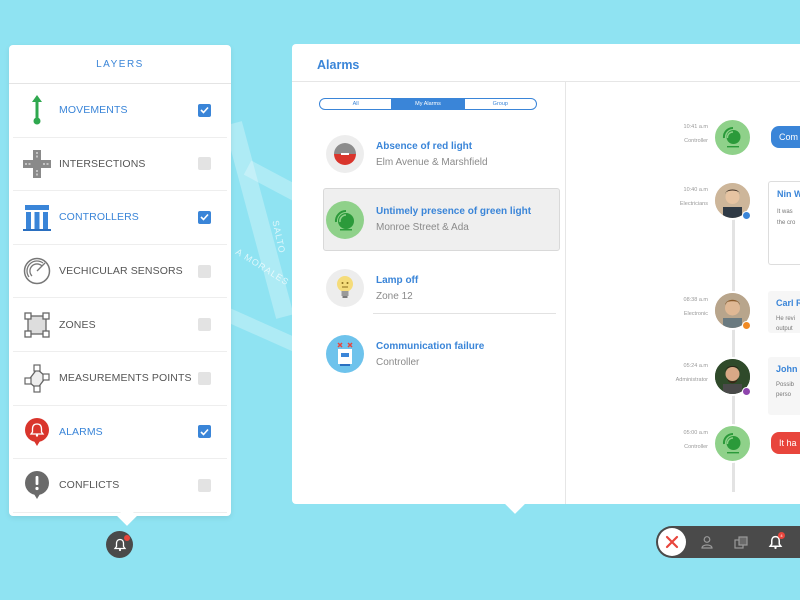  What do you see at coordinates (691, 380) in the screenshot?
I see `entry-role: Administrator` at bounding box center [691, 380].